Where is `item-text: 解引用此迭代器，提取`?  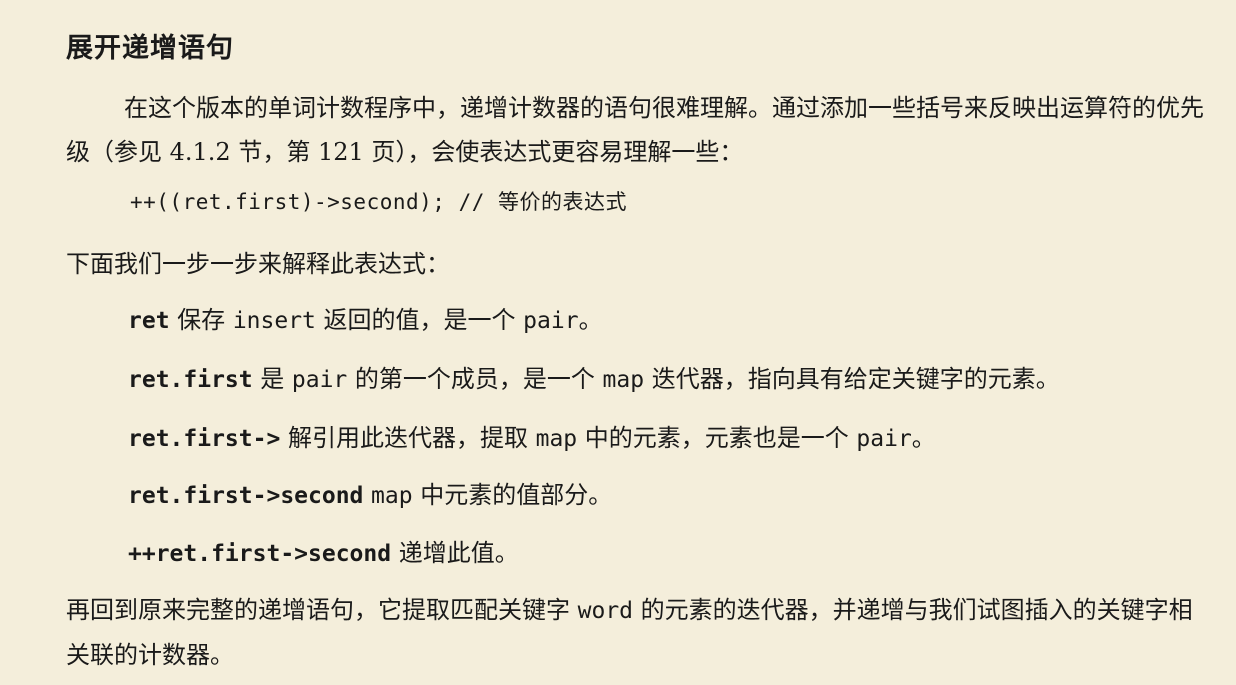
item-text: 解引用此迭代器，提取 is located at coordinates (408, 438).